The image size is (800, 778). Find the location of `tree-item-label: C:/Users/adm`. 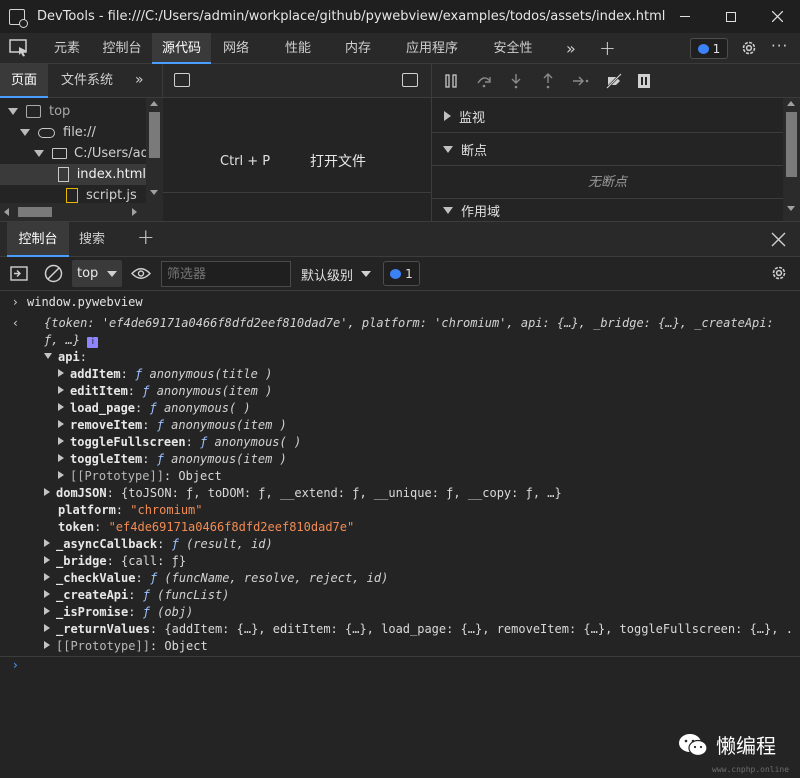

tree-item-label: C:/Users/adm is located at coordinates (110, 153).